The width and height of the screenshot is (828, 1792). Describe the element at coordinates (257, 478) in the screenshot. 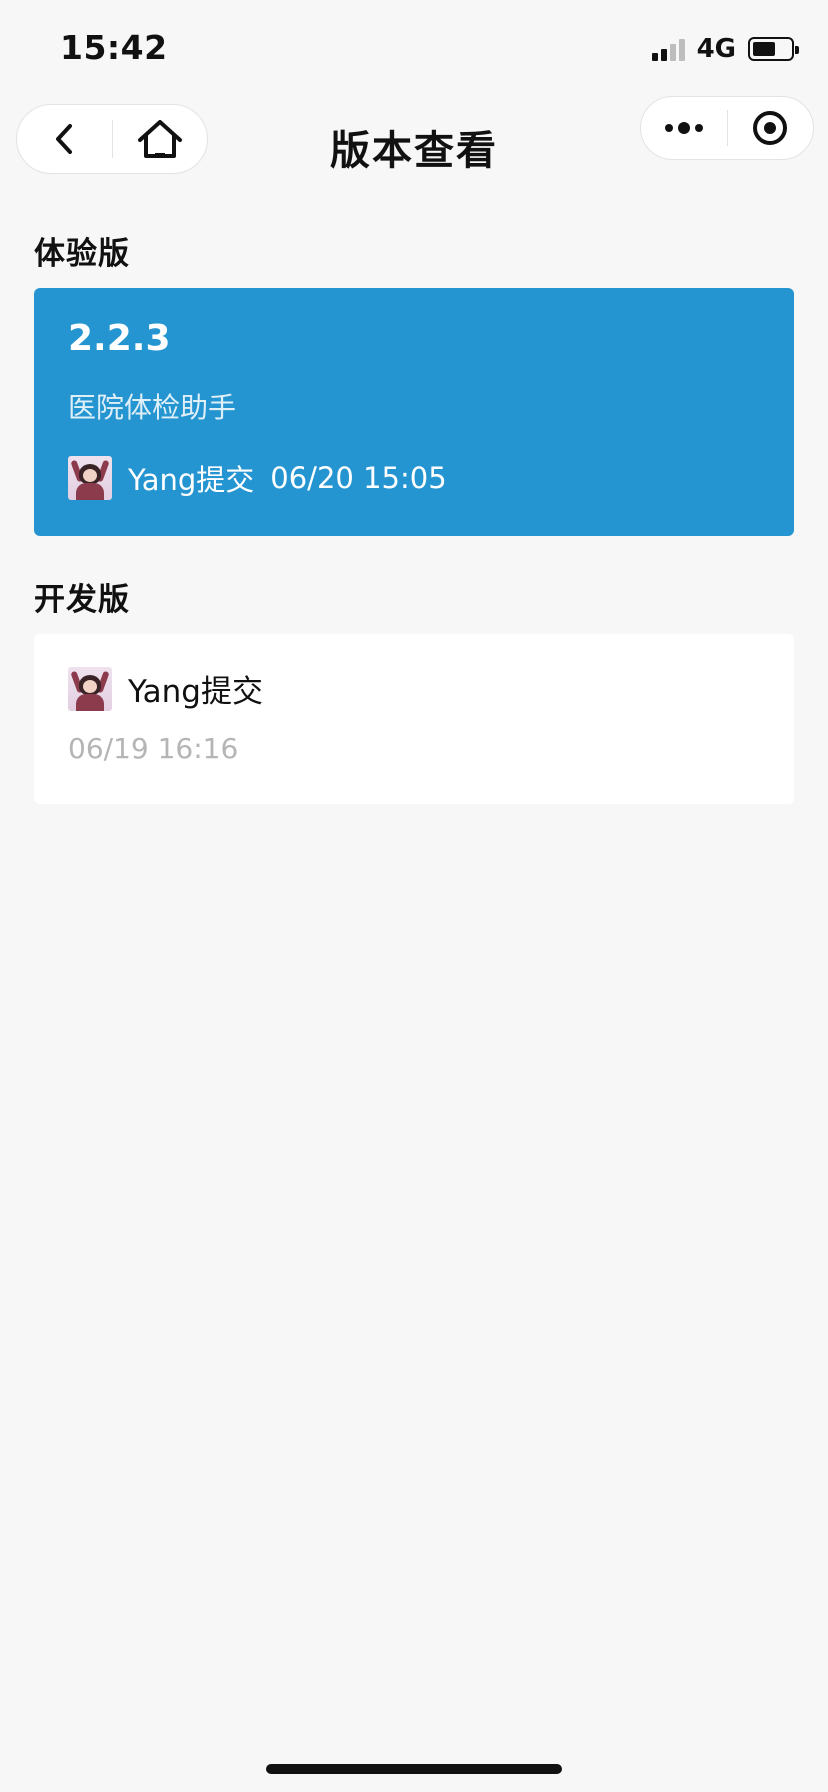

I see `trial-submit-info: Yang提交 06/20 15:05` at that location.